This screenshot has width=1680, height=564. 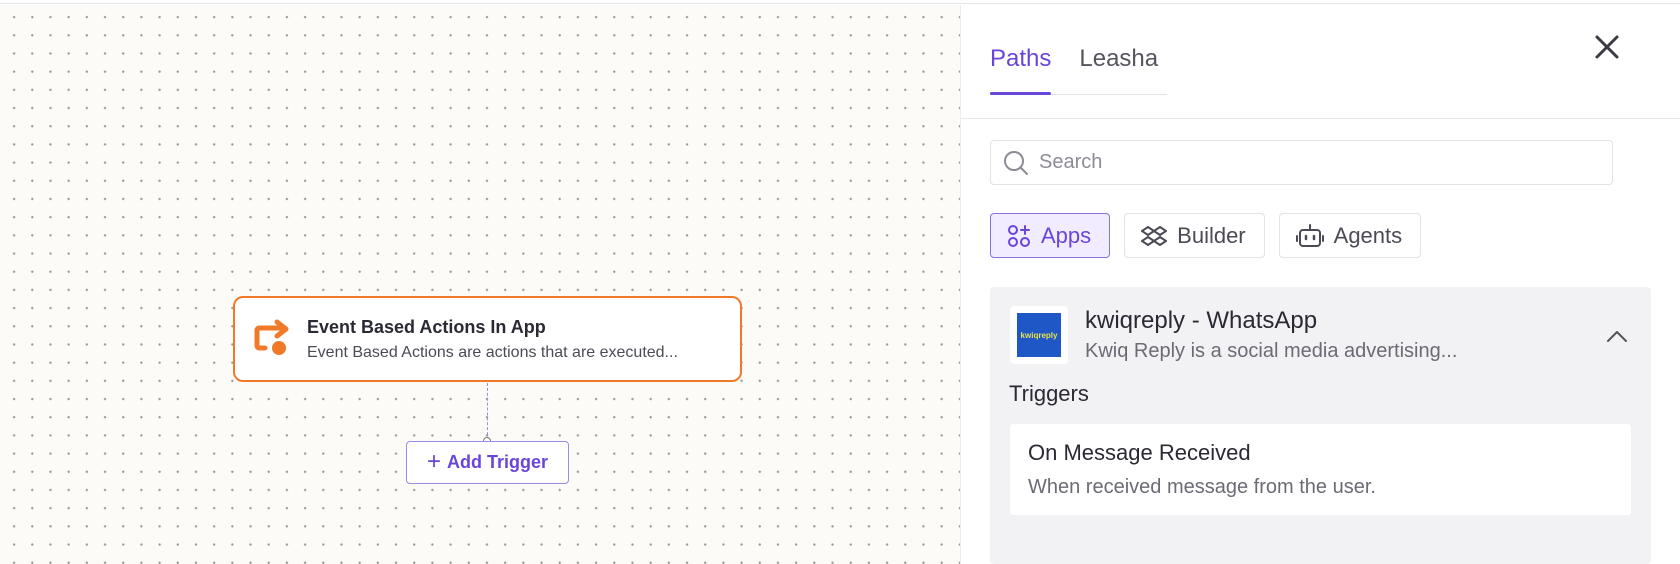 I want to click on filter-apps-label: Apps, so click(x=1066, y=235).